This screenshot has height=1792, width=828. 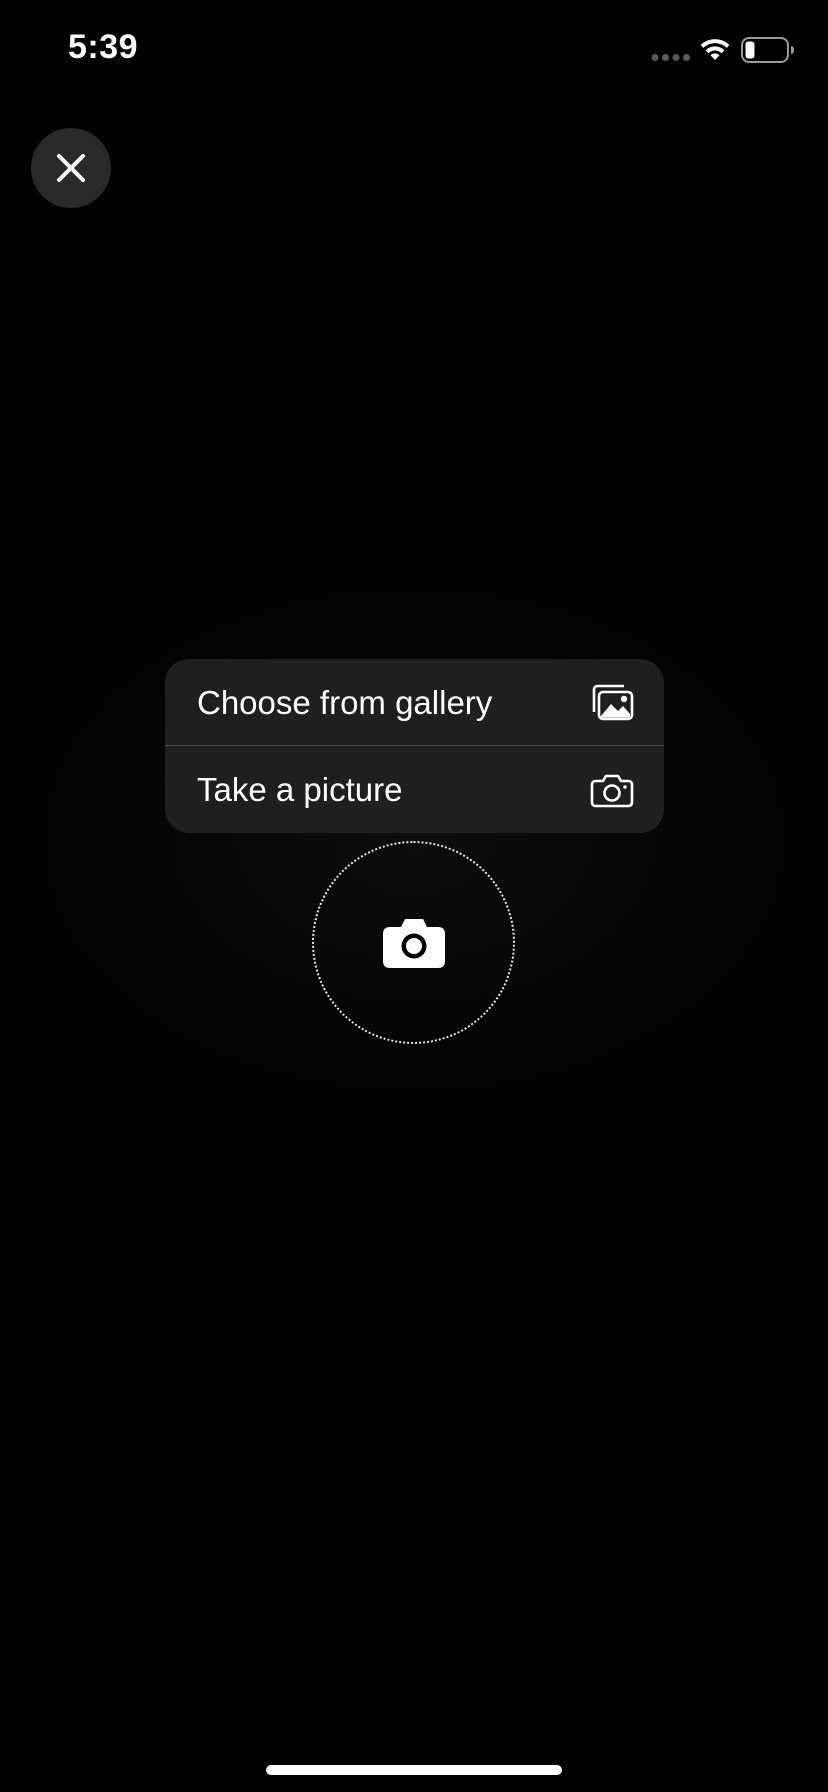 I want to click on cellular-signal-icon, so click(x=670, y=57).